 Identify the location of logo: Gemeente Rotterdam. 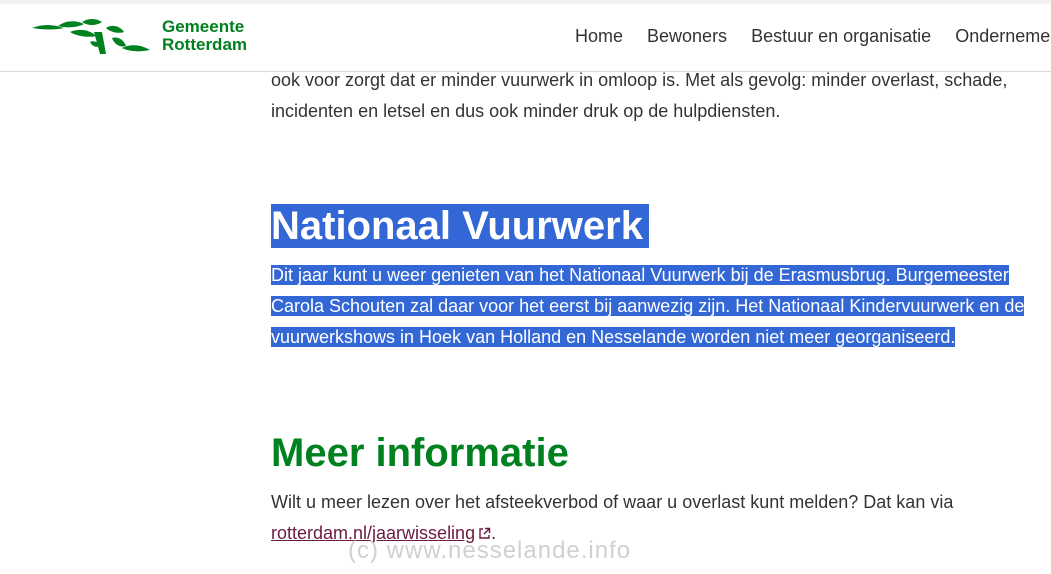
(138, 38).